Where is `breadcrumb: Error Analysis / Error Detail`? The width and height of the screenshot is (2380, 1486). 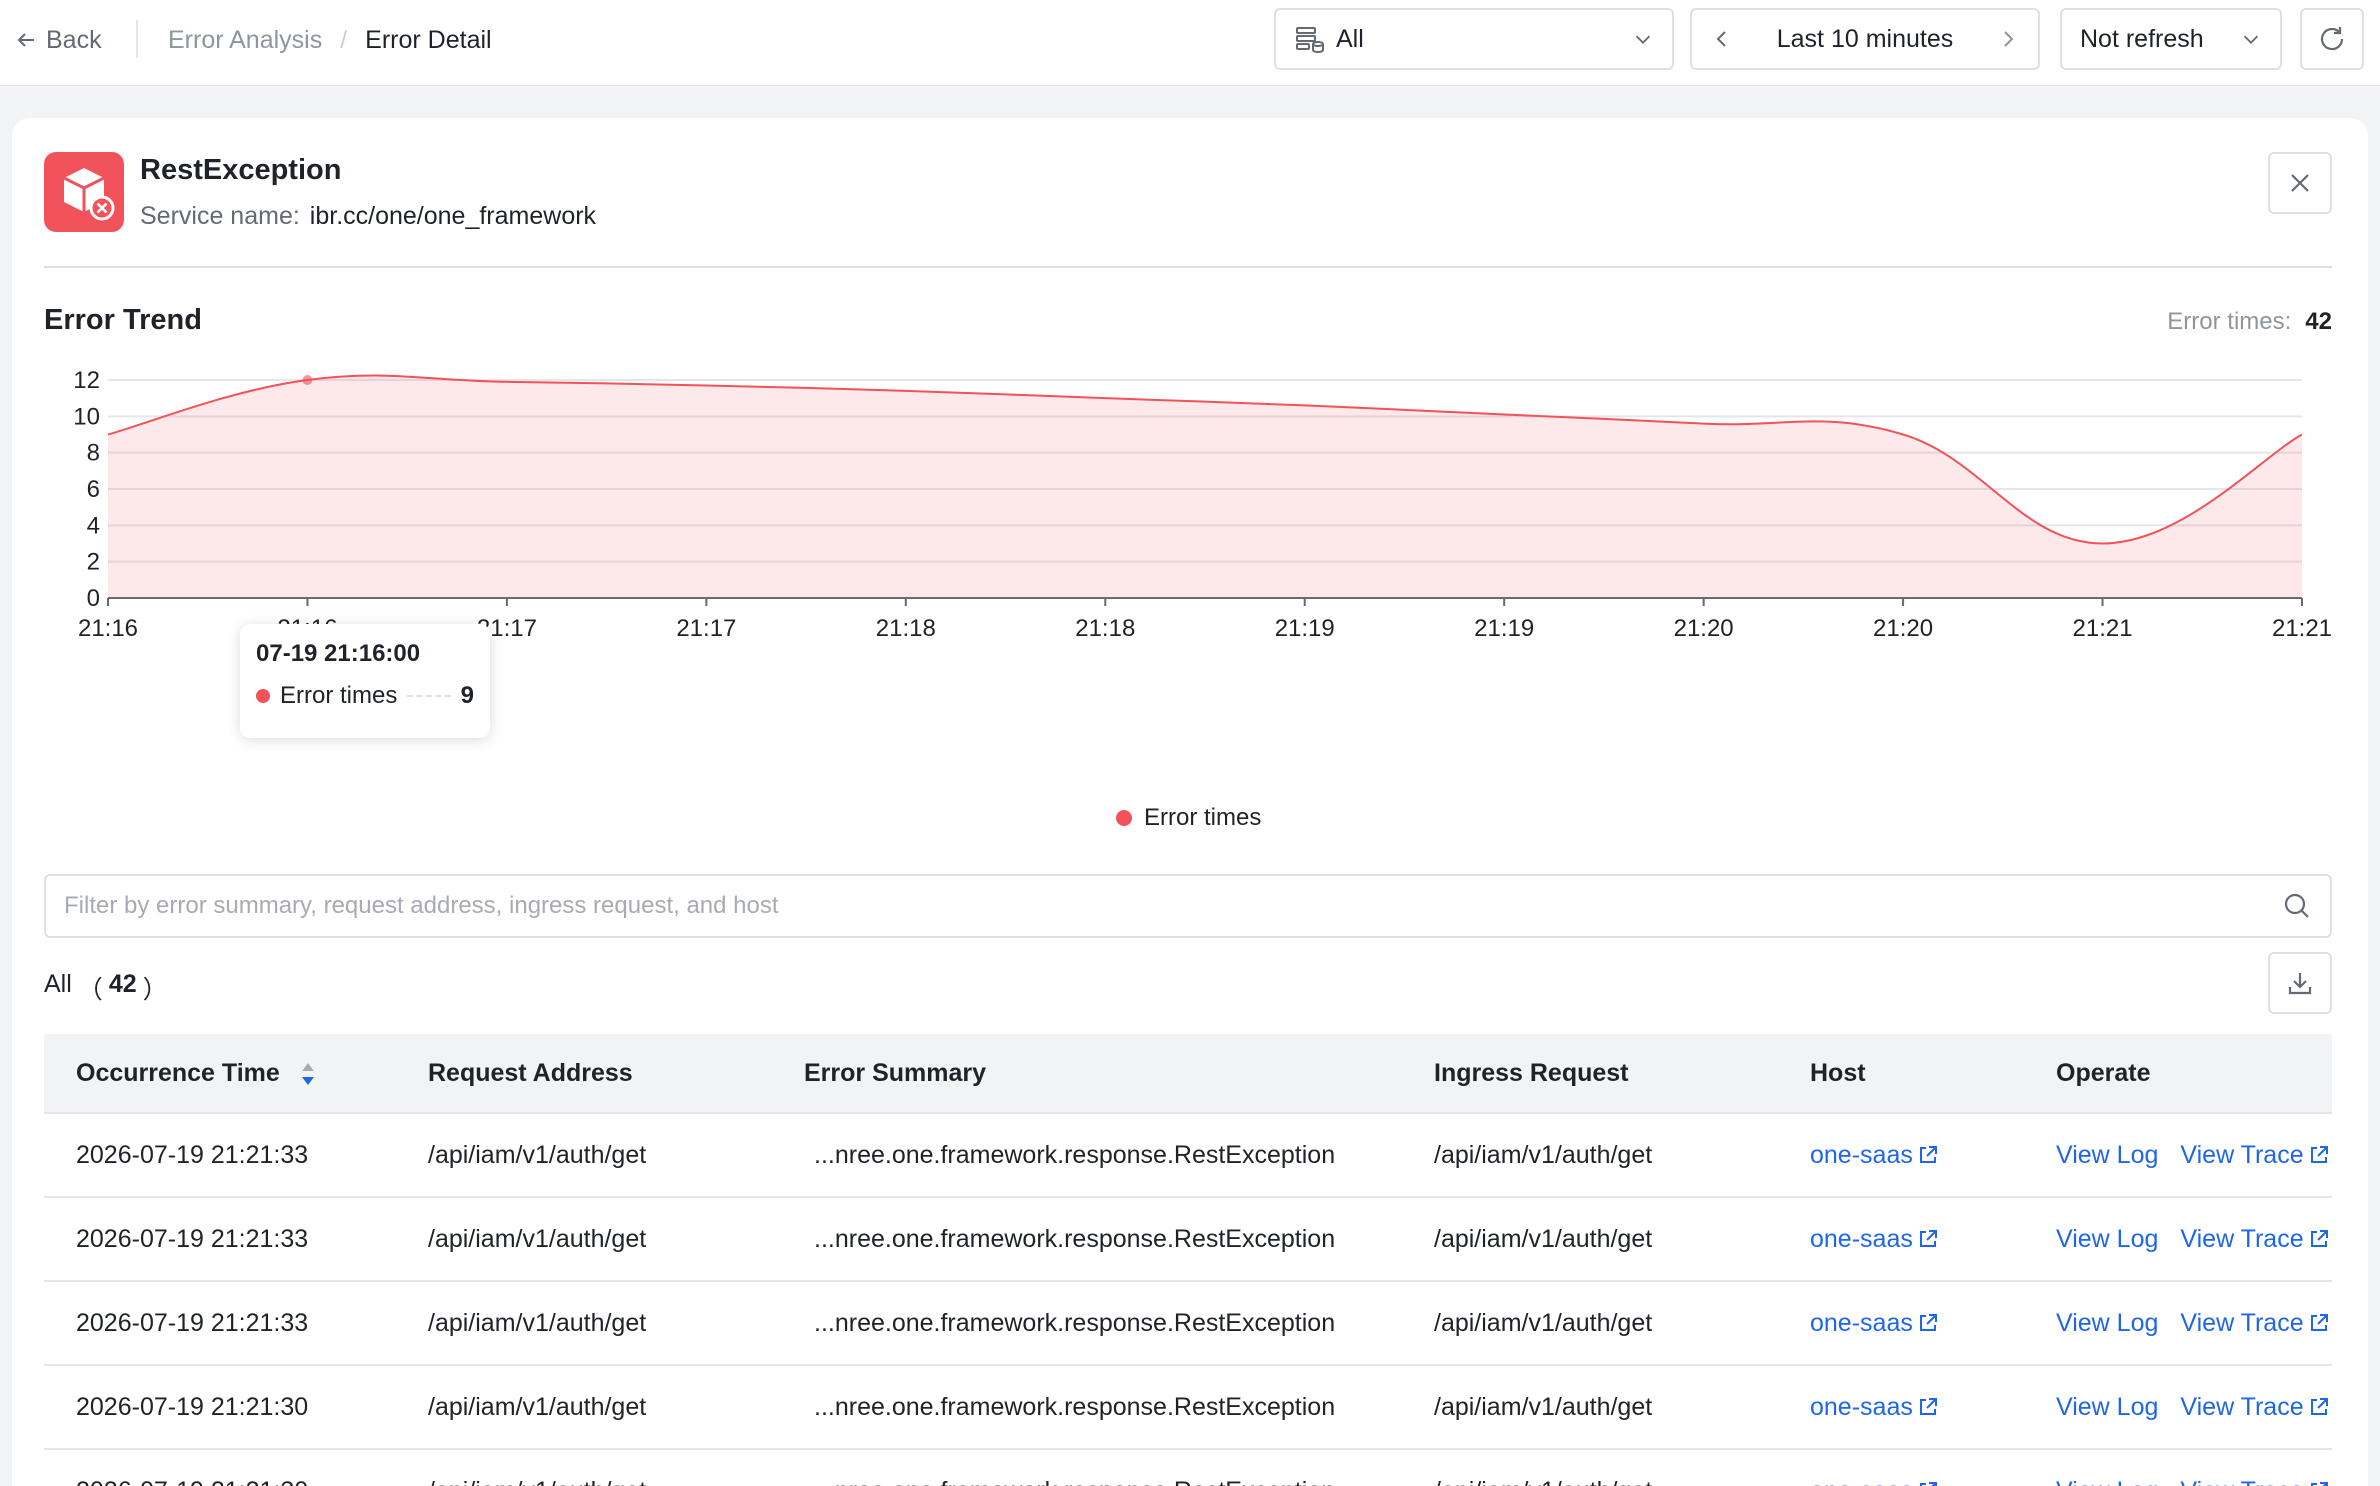
breadcrumb: Error Analysis / Error Detail is located at coordinates (330, 40).